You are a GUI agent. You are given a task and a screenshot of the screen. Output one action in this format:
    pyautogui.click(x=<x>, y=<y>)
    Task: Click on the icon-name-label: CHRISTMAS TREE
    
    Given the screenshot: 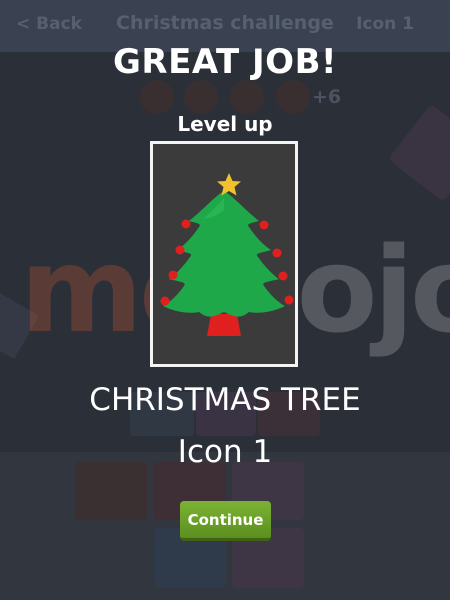 What is the action you would take?
    pyautogui.click(x=225, y=400)
    